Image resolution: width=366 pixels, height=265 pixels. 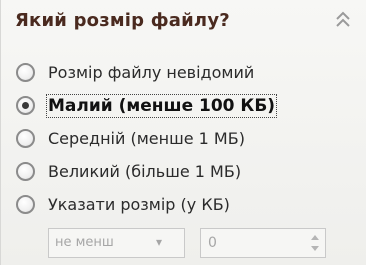 I want to click on option-label: Малий (менше 100 КБ), so click(x=161, y=105).